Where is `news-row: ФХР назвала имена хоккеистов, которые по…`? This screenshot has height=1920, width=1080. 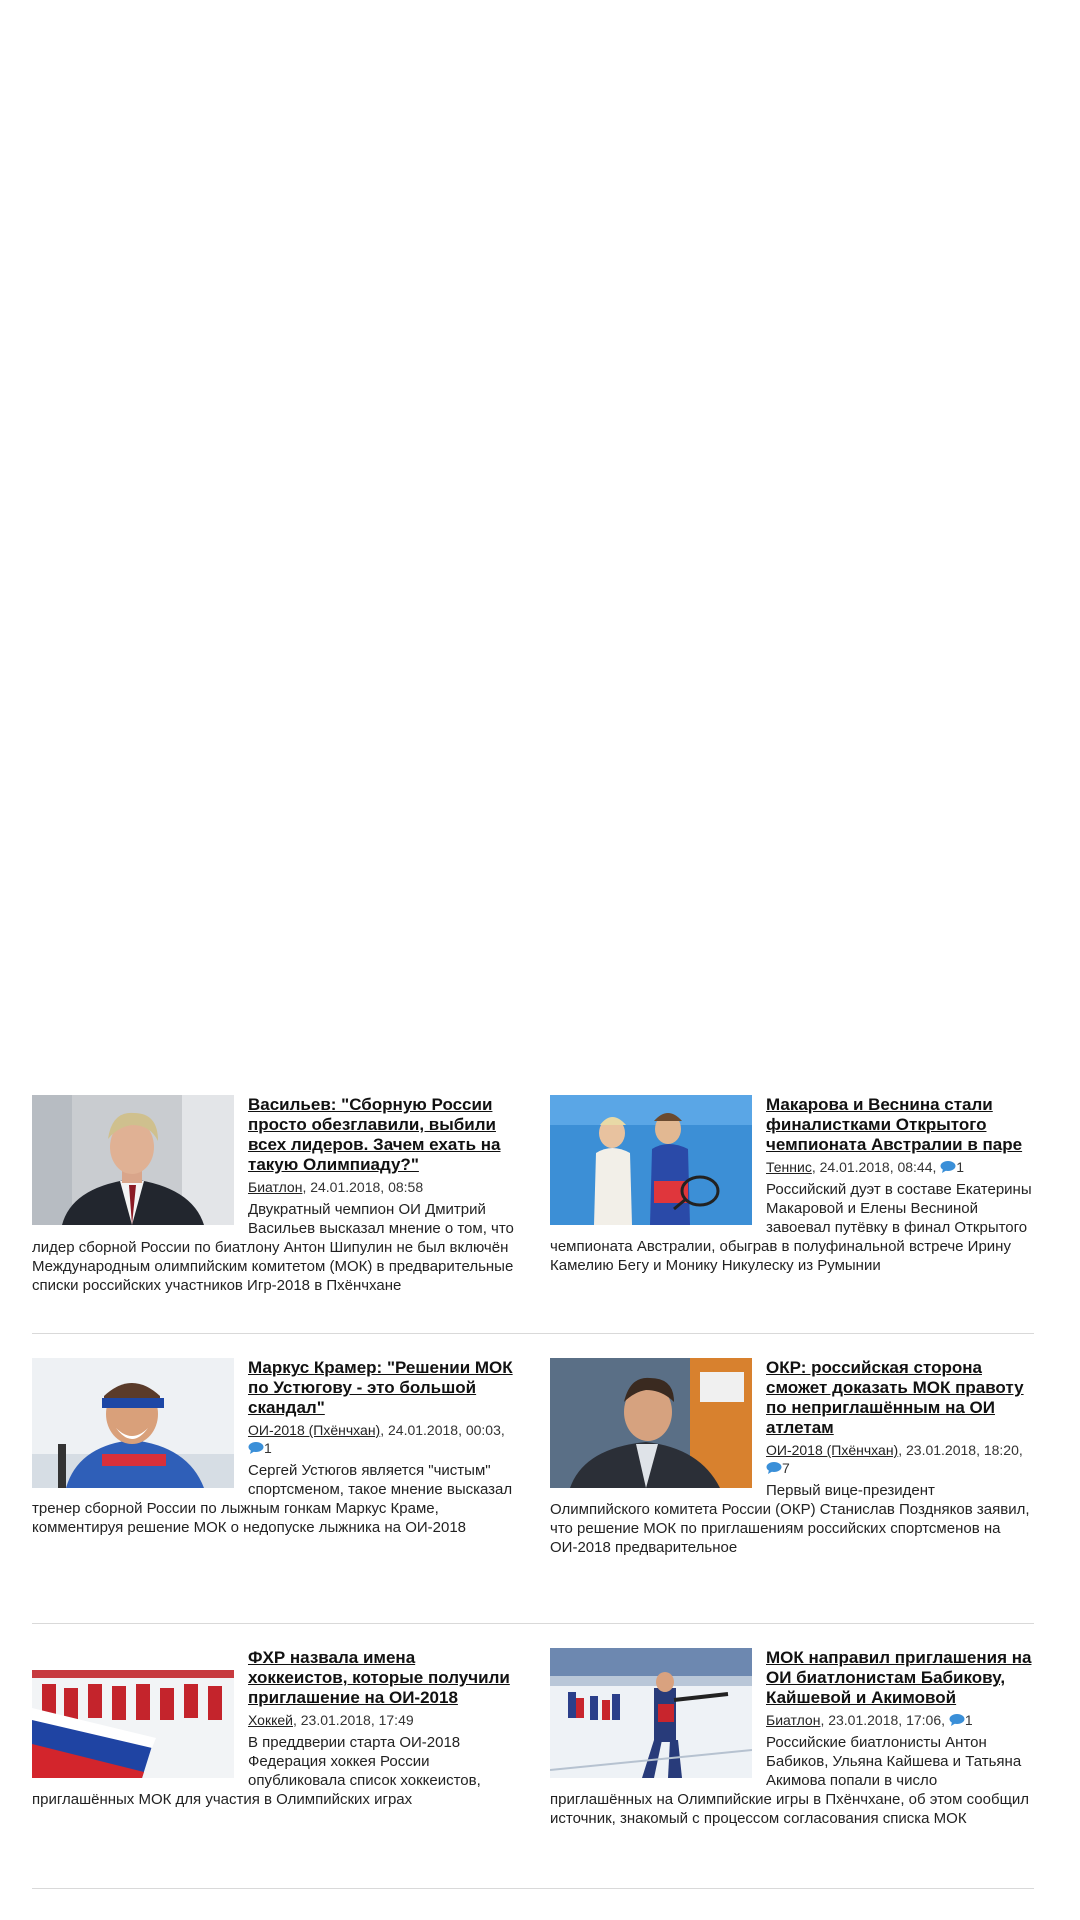
news-row: ФХР назвала имена хоккеистов, которые по… is located at coordinates (533, 1768).